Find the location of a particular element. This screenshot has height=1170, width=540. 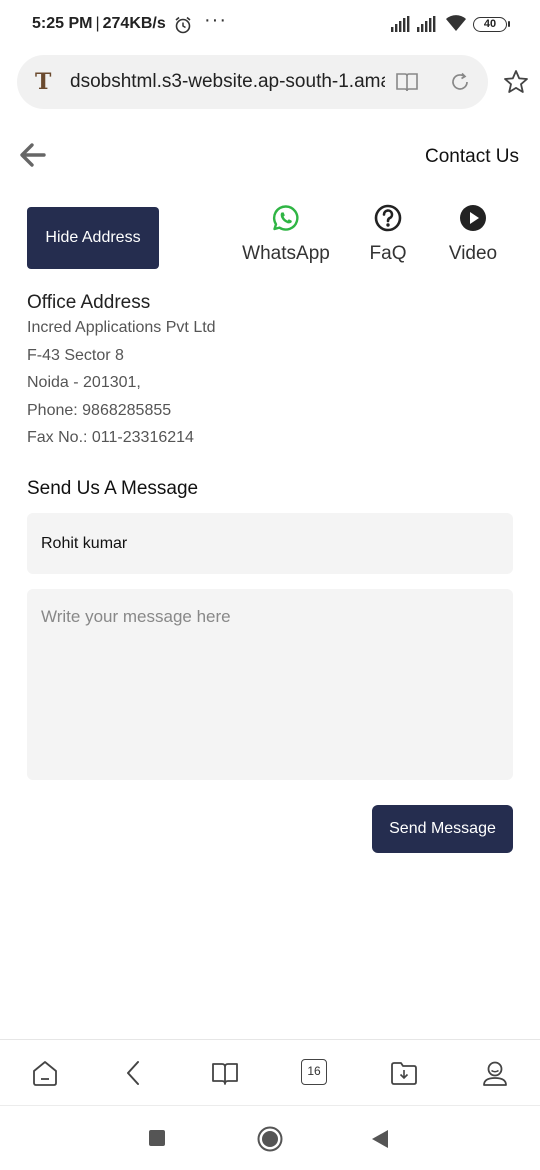

office-address-heading: Office Address is located at coordinates (89, 302).